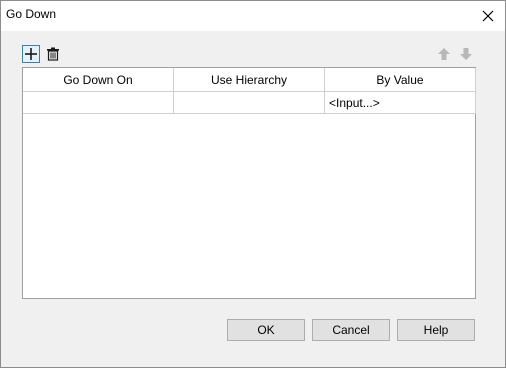 The image size is (506, 368). I want to click on move-down-button, so click(466, 54).